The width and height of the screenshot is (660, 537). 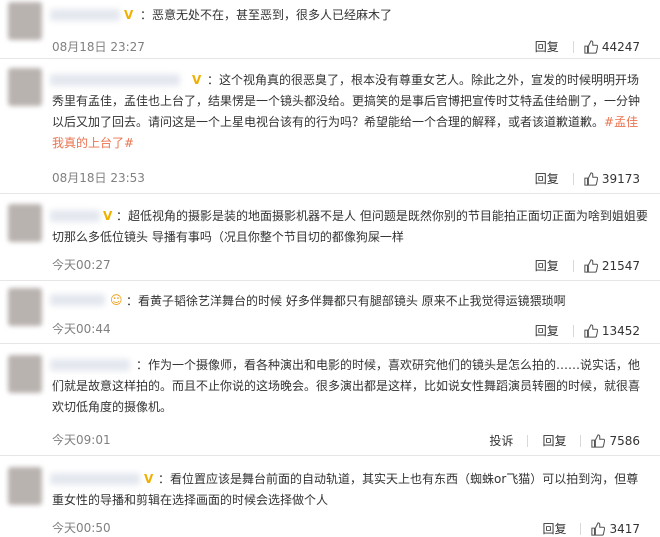 I want to click on comment-text: ：恶意无处不在，甚至恶到，很多人已经麻木了, so click(x=266, y=15).